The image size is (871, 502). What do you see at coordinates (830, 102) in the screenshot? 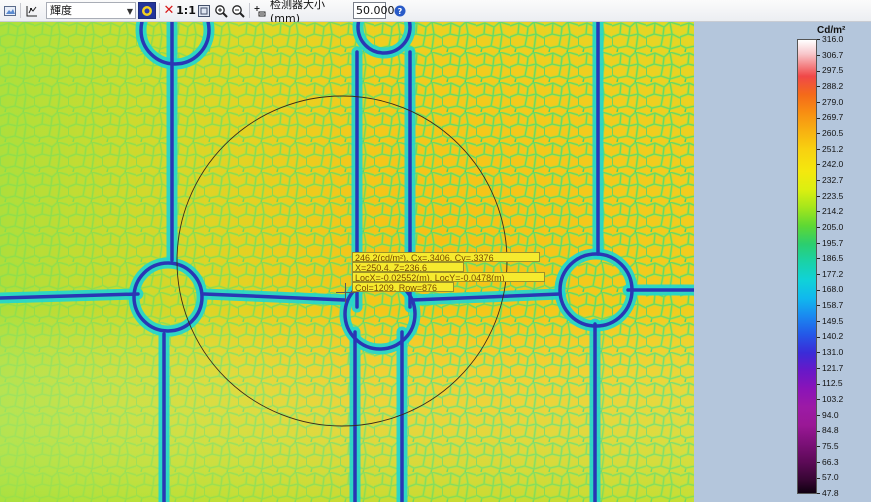
I see `legend-tick: 279.0` at bounding box center [830, 102].